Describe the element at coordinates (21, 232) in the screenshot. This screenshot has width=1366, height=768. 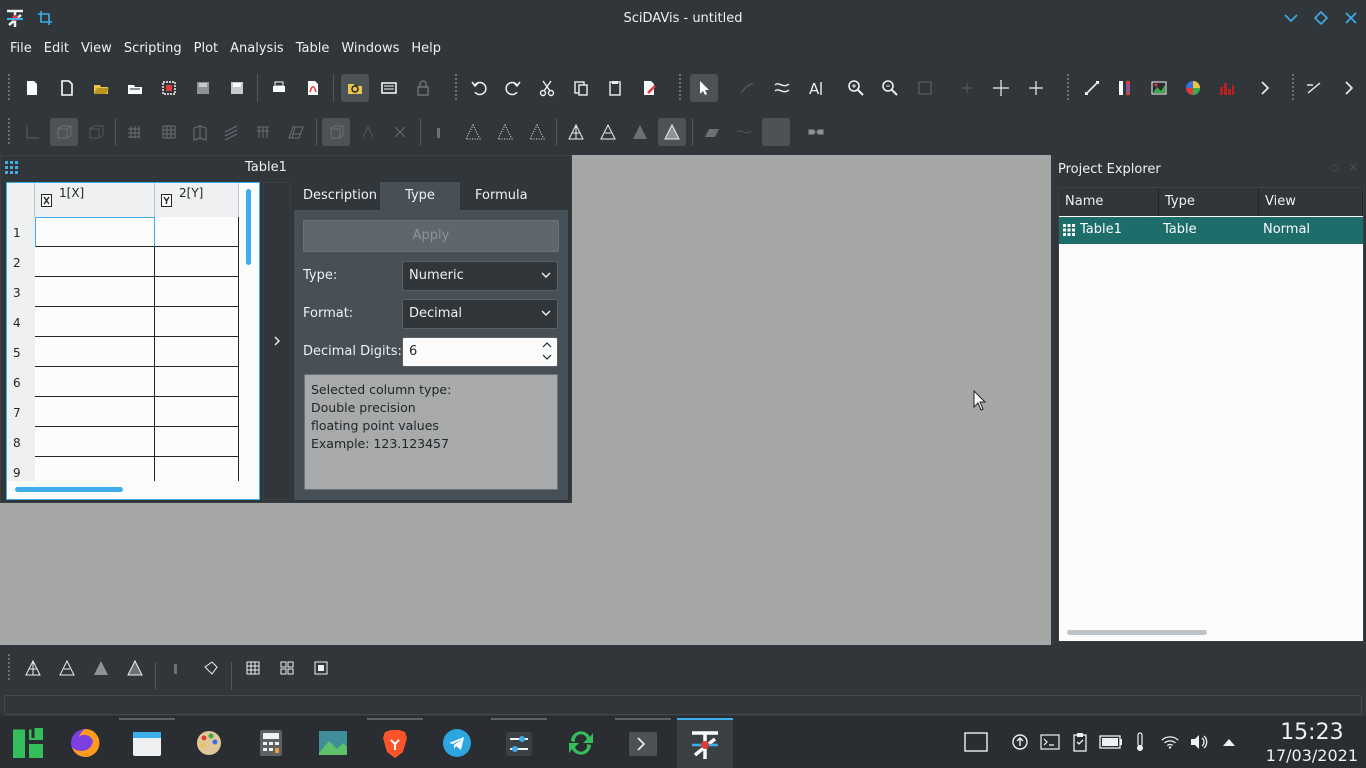
I see `row-header: 1` at that location.